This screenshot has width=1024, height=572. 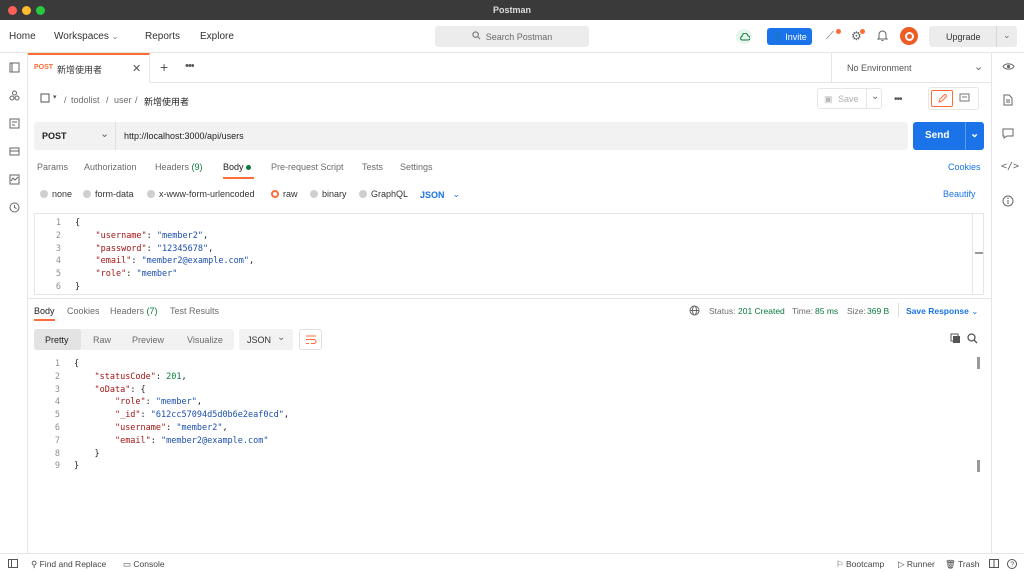 What do you see at coordinates (58, 286) in the screenshot?
I see `line-number: 6` at bounding box center [58, 286].